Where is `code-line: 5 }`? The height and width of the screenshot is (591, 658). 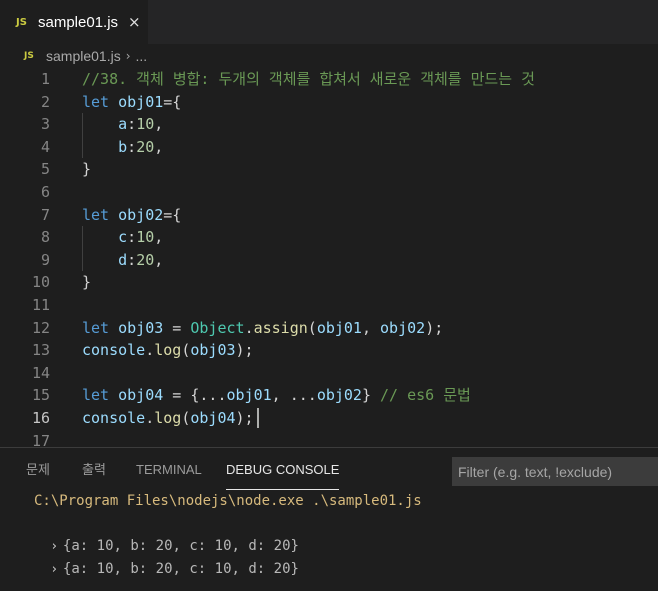 code-line: 5 } is located at coordinates (329, 169).